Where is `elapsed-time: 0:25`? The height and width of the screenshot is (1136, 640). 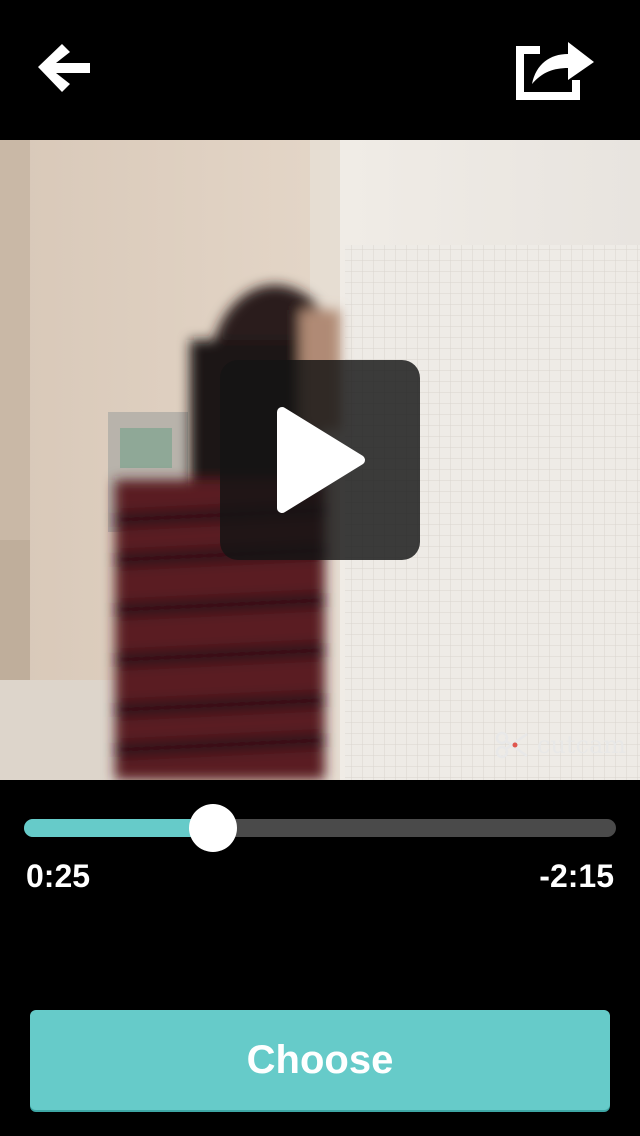 elapsed-time: 0:25 is located at coordinates (58, 876).